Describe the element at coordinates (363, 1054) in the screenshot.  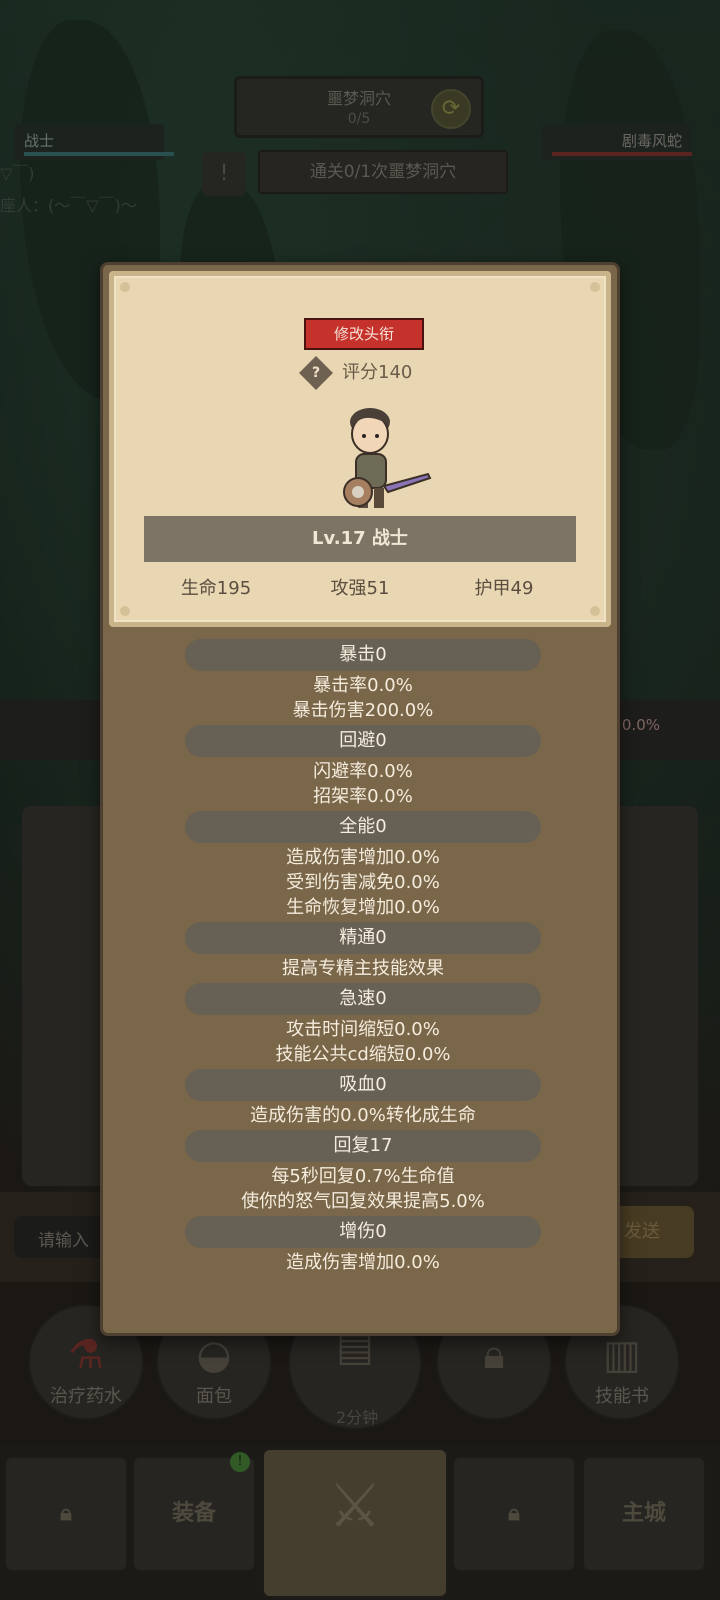
I see `stat-detail: 技能公共cd缩短0.0%` at that location.